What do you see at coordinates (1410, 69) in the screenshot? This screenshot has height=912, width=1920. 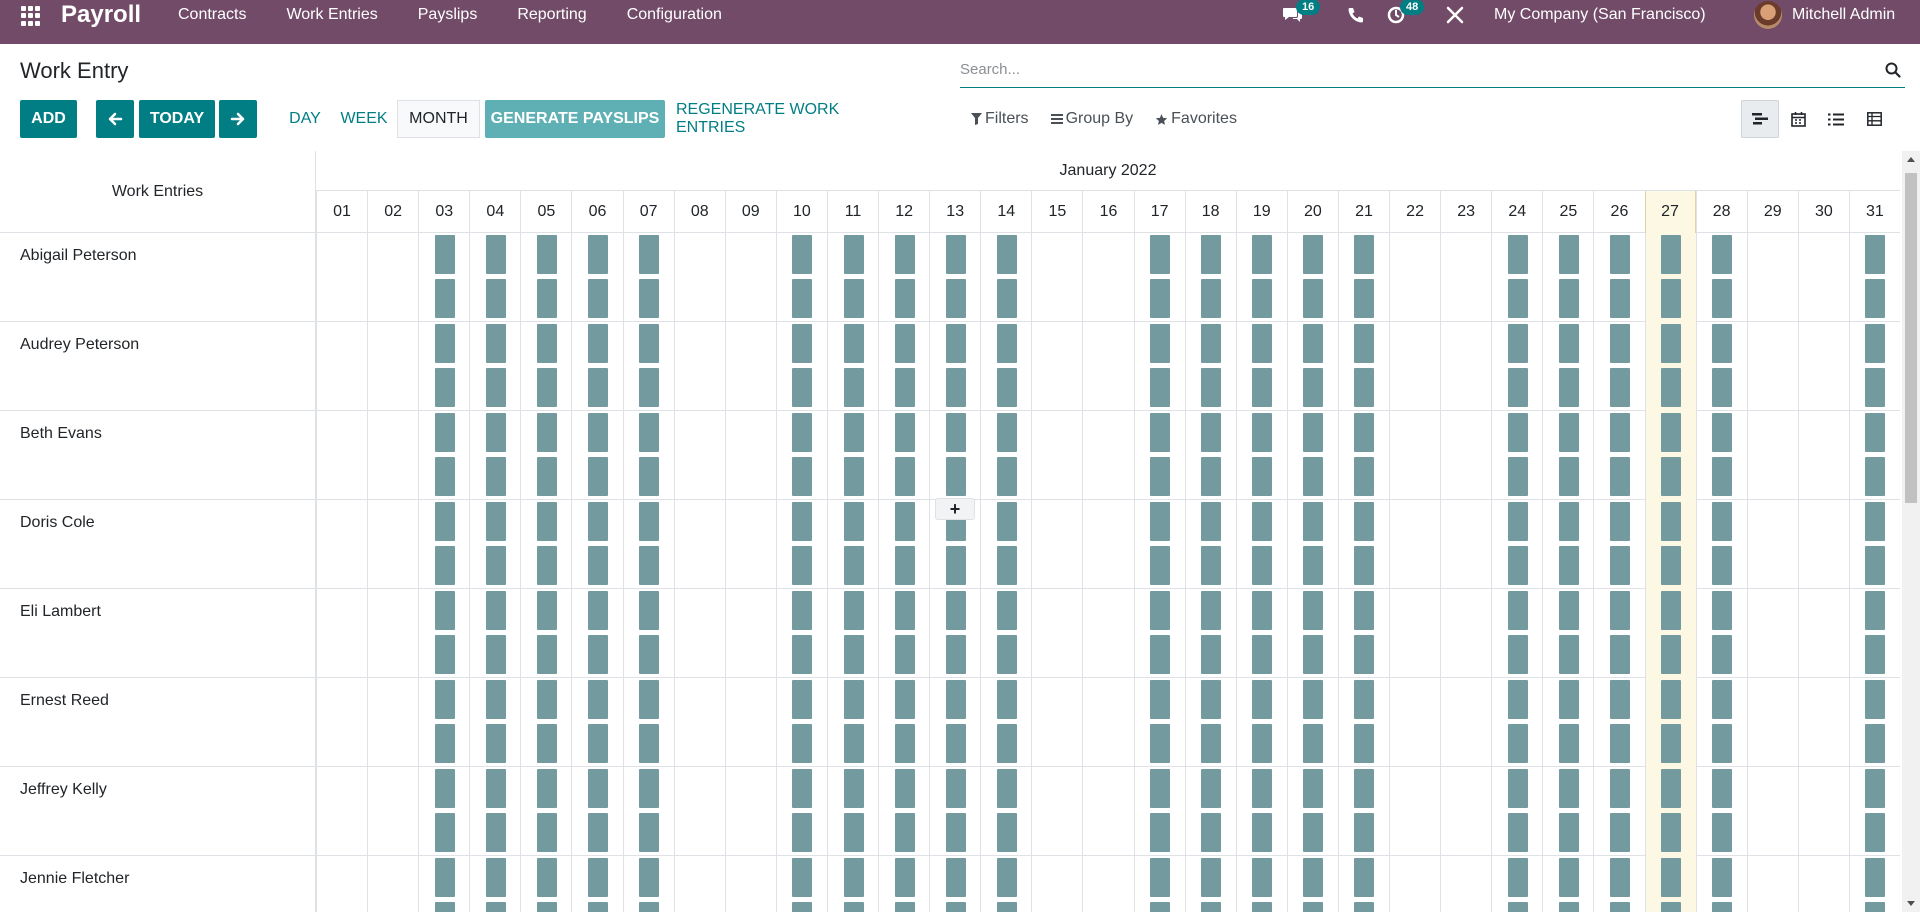 I see `search-input` at bounding box center [1410, 69].